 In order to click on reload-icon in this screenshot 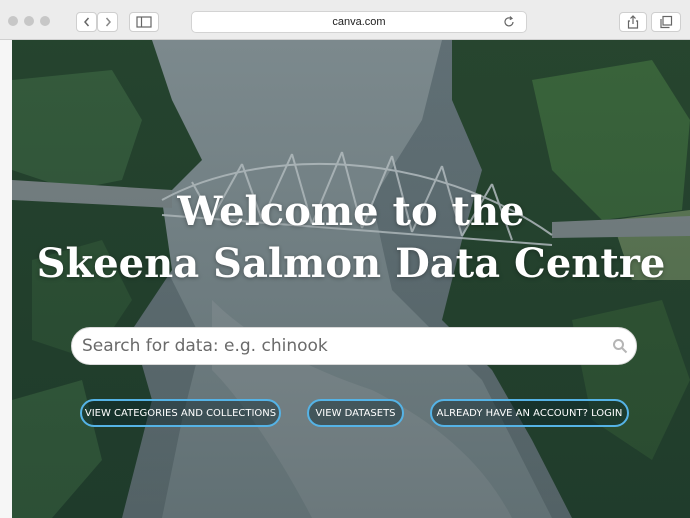, I will do `click(509, 22)`.